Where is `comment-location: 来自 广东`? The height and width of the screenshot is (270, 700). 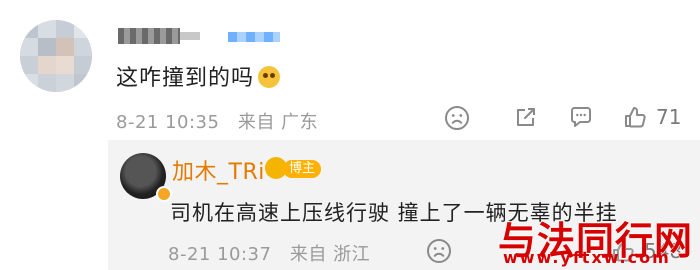 comment-location: 来自 广东 is located at coordinates (278, 122).